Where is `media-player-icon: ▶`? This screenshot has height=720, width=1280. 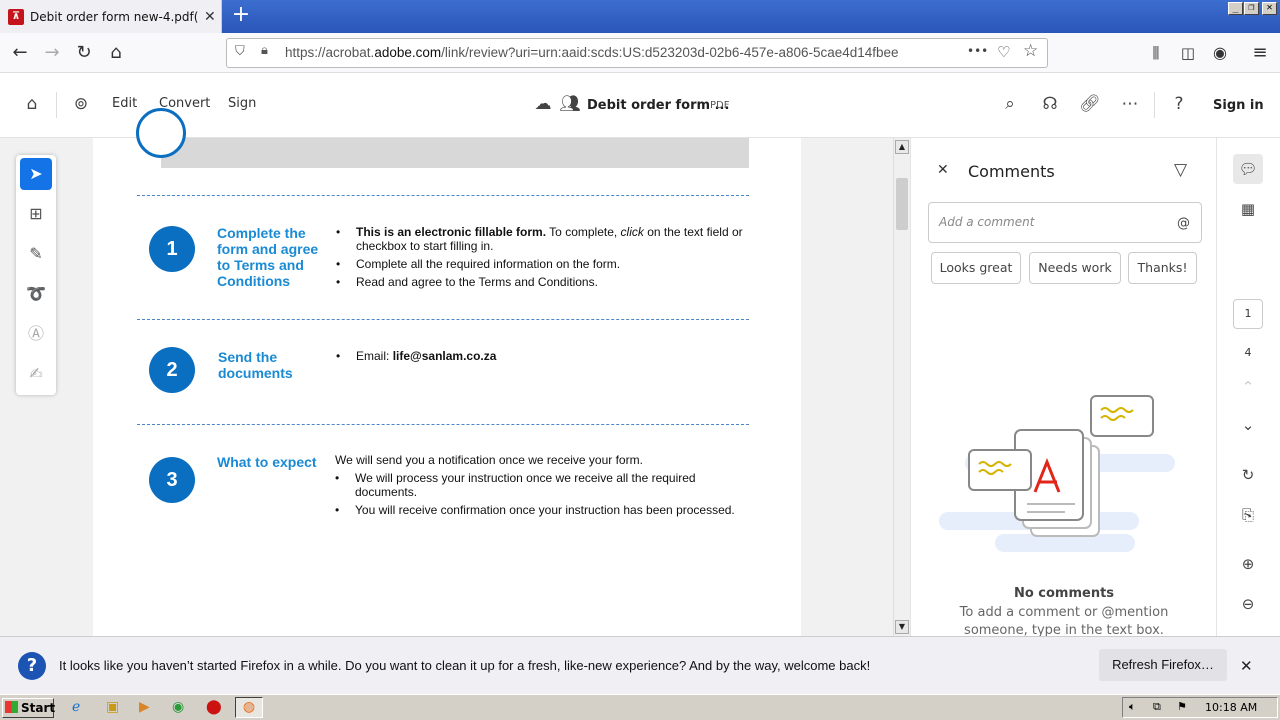
media-player-icon: ▶ is located at coordinates (144, 707).